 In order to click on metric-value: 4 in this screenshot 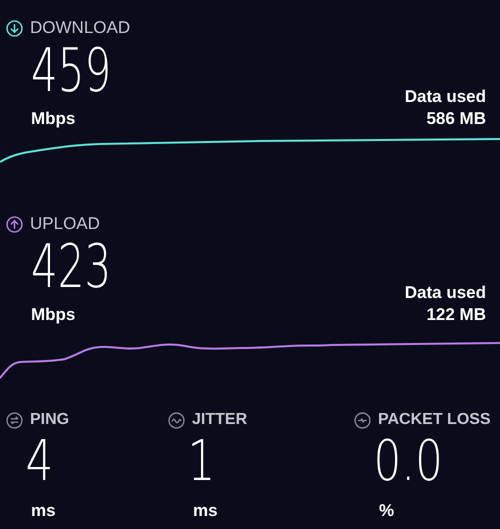, I will do `click(39, 462)`.